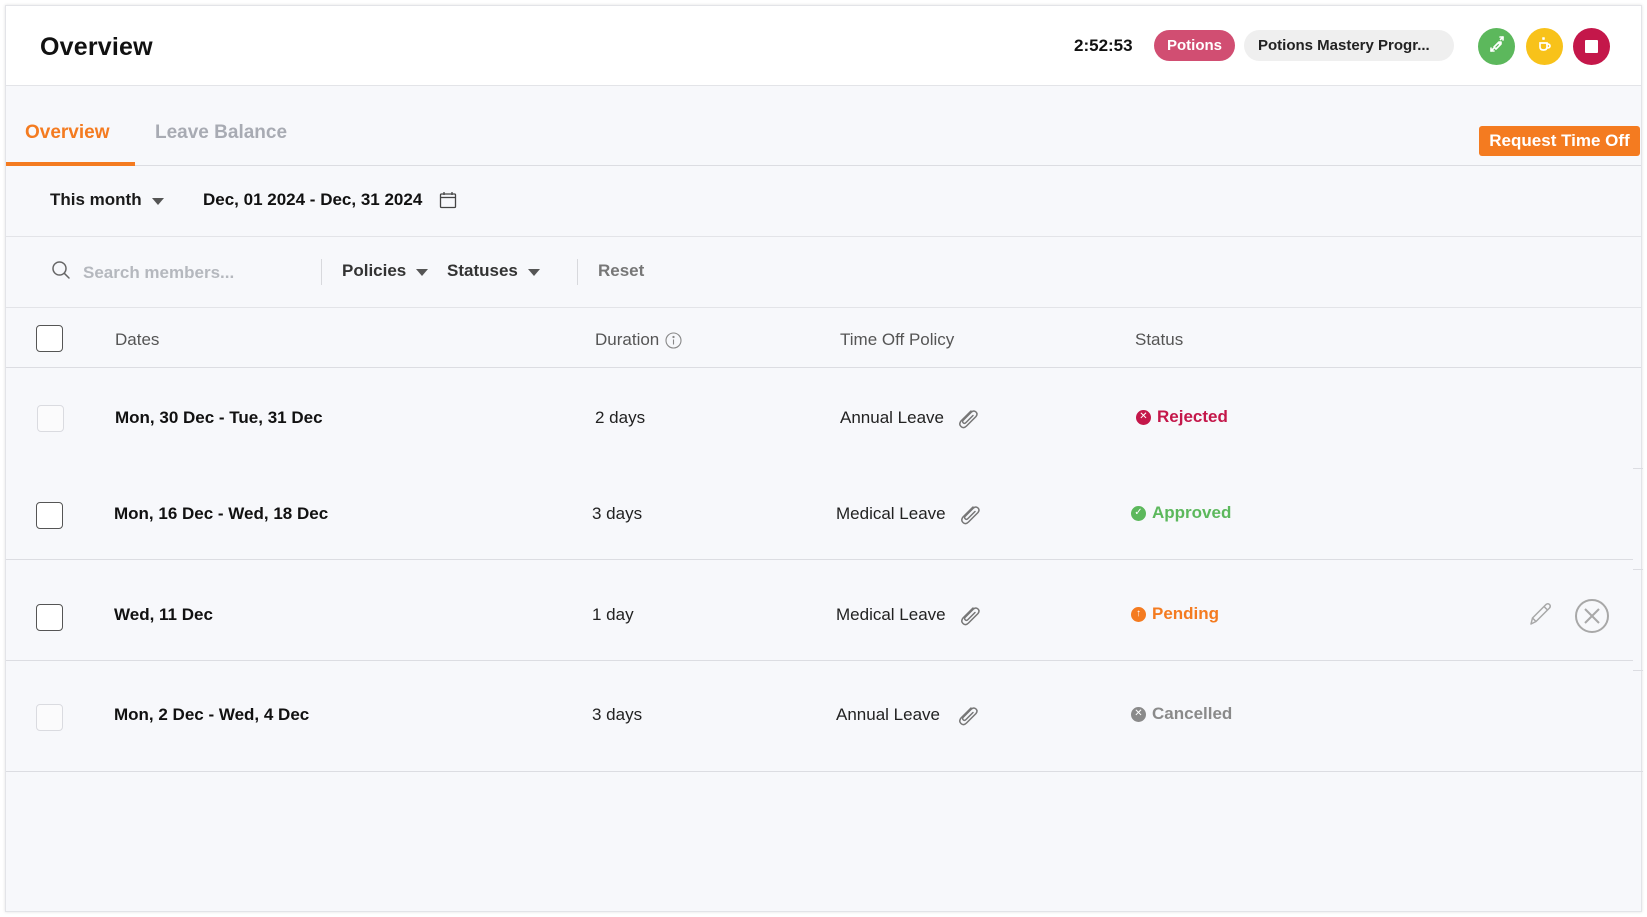  I want to click on search-members-input, so click(193, 272).